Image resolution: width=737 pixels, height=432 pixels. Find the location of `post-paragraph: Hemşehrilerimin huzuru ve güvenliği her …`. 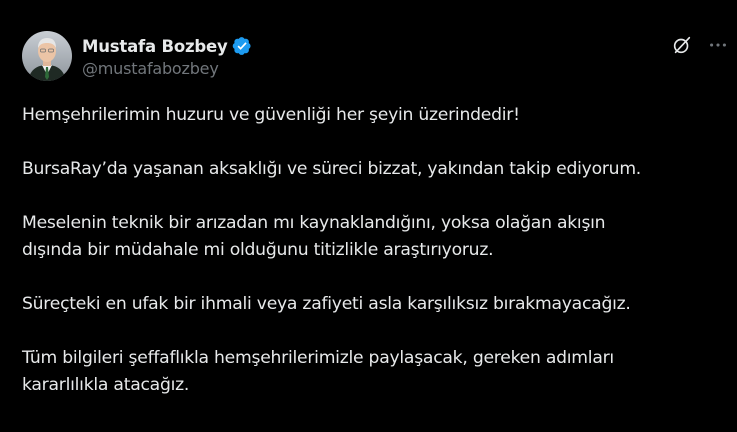

post-paragraph: Hemşehrilerimin huzuru ve güvenliği her … is located at coordinates (271, 115).